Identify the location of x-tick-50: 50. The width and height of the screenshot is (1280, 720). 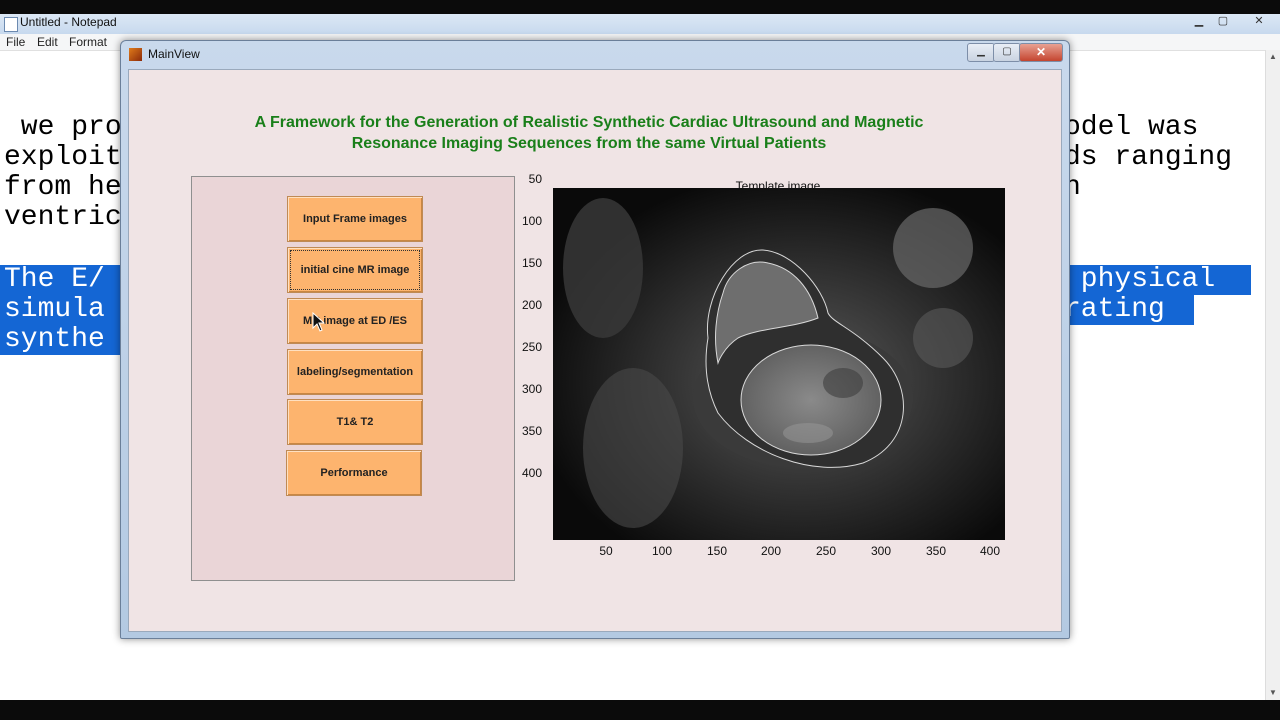
(606, 551).